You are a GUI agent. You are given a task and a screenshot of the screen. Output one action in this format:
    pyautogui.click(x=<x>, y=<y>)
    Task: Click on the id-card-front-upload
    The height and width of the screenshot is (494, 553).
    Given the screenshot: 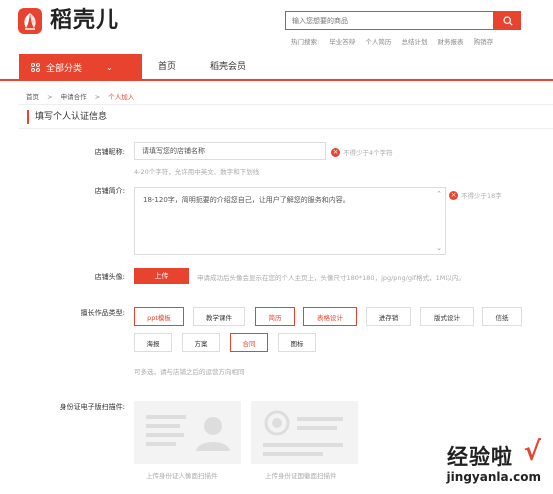 What is the action you would take?
    pyautogui.click(x=187, y=432)
    